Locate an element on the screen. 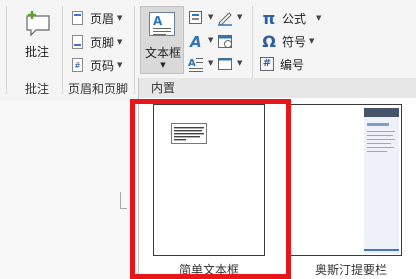  wordart-icon: A is located at coordinates (196, 41).